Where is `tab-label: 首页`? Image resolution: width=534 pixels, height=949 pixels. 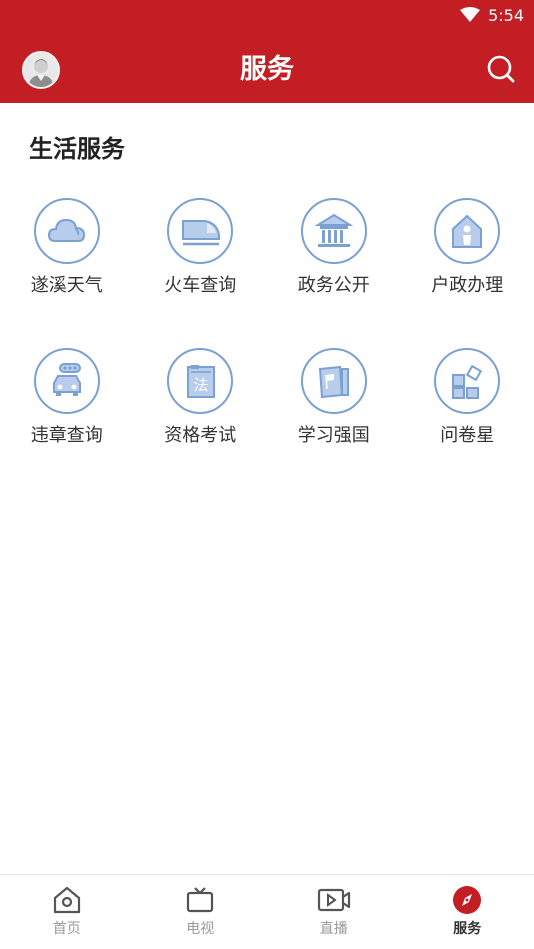 tab-label: 首页 is located at coordinates (66, 929).